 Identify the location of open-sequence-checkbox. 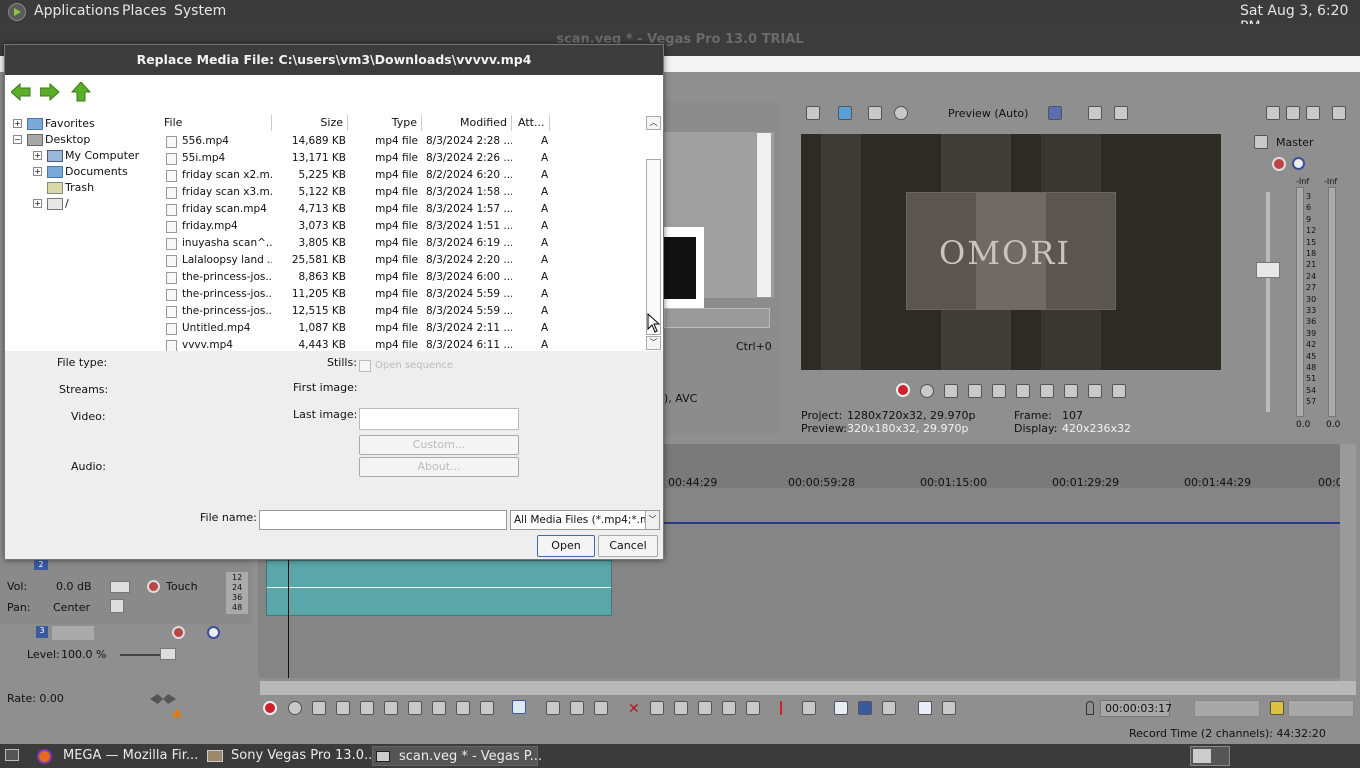
(365, 366).